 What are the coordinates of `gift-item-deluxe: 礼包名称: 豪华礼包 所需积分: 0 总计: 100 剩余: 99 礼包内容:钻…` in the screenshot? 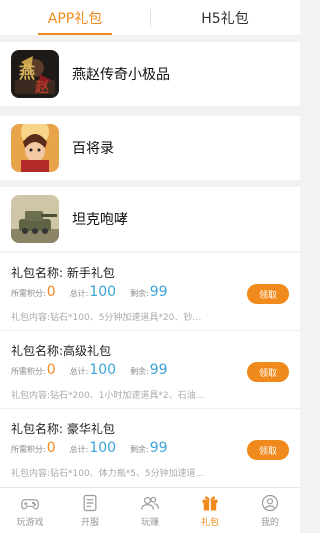 It's located at (150, 448).